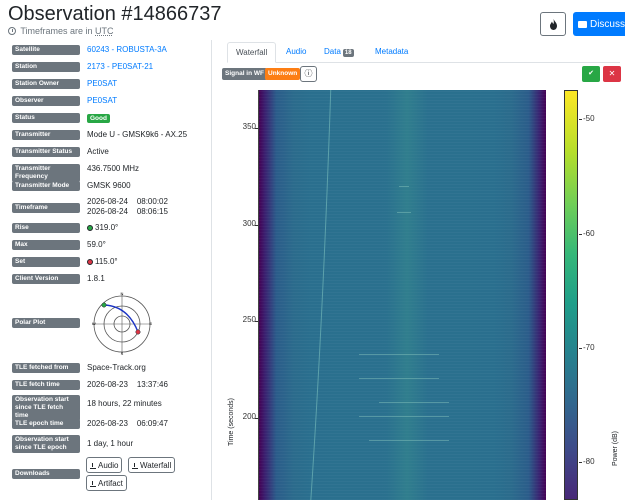  What do you see at coordinates (127, 211) in the screenshot?
I see `timeframe-end: 2026-08-24 08:06:15` at bounding box center [127, 211].